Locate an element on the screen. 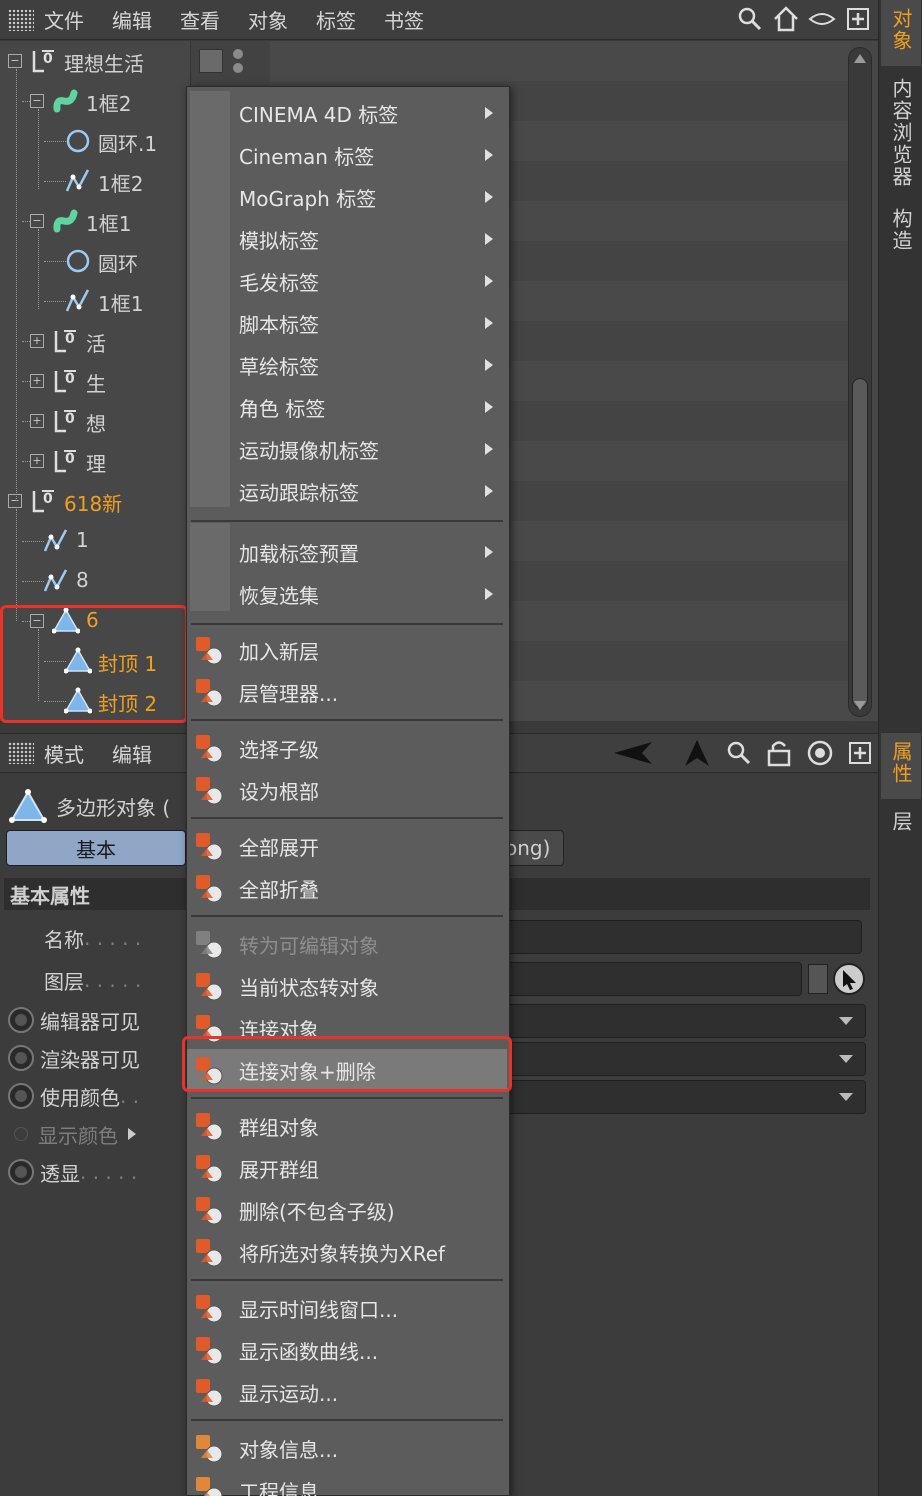  layer-arrow-button is located at coordinates (818, 979).